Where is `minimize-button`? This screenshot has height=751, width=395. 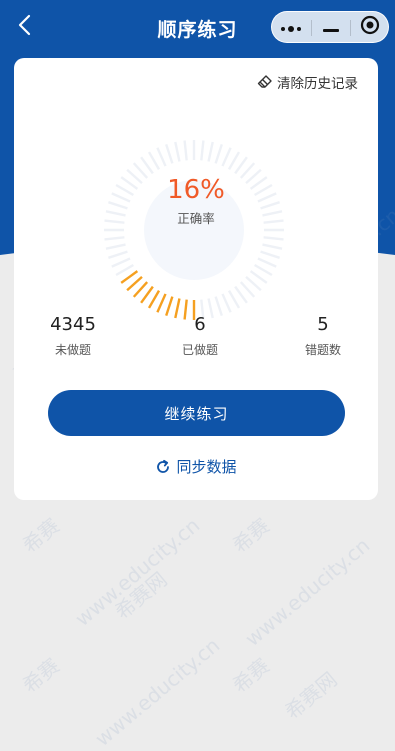
minimize-button is located at coordinates (331, 27).